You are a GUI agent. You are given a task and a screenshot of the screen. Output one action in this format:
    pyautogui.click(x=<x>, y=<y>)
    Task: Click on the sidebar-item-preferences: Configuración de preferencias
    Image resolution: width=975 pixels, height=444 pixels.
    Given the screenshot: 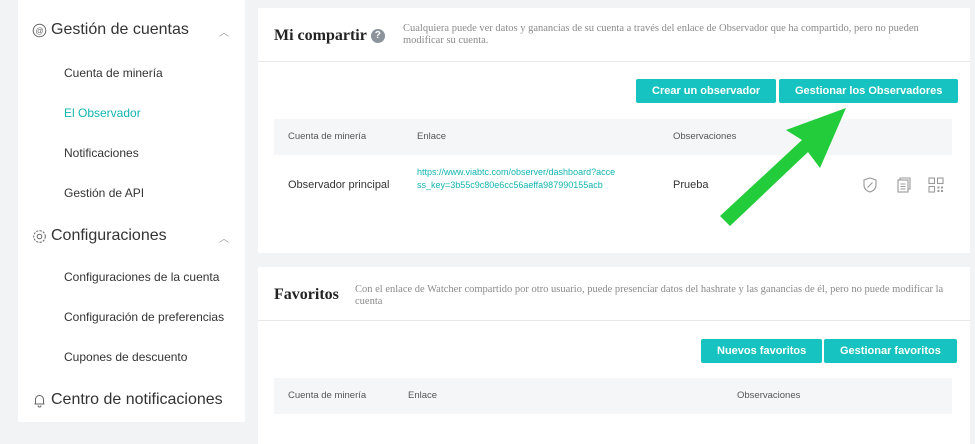 What is the action you would take?
    pyautogui.click(x=144, y=317)
    